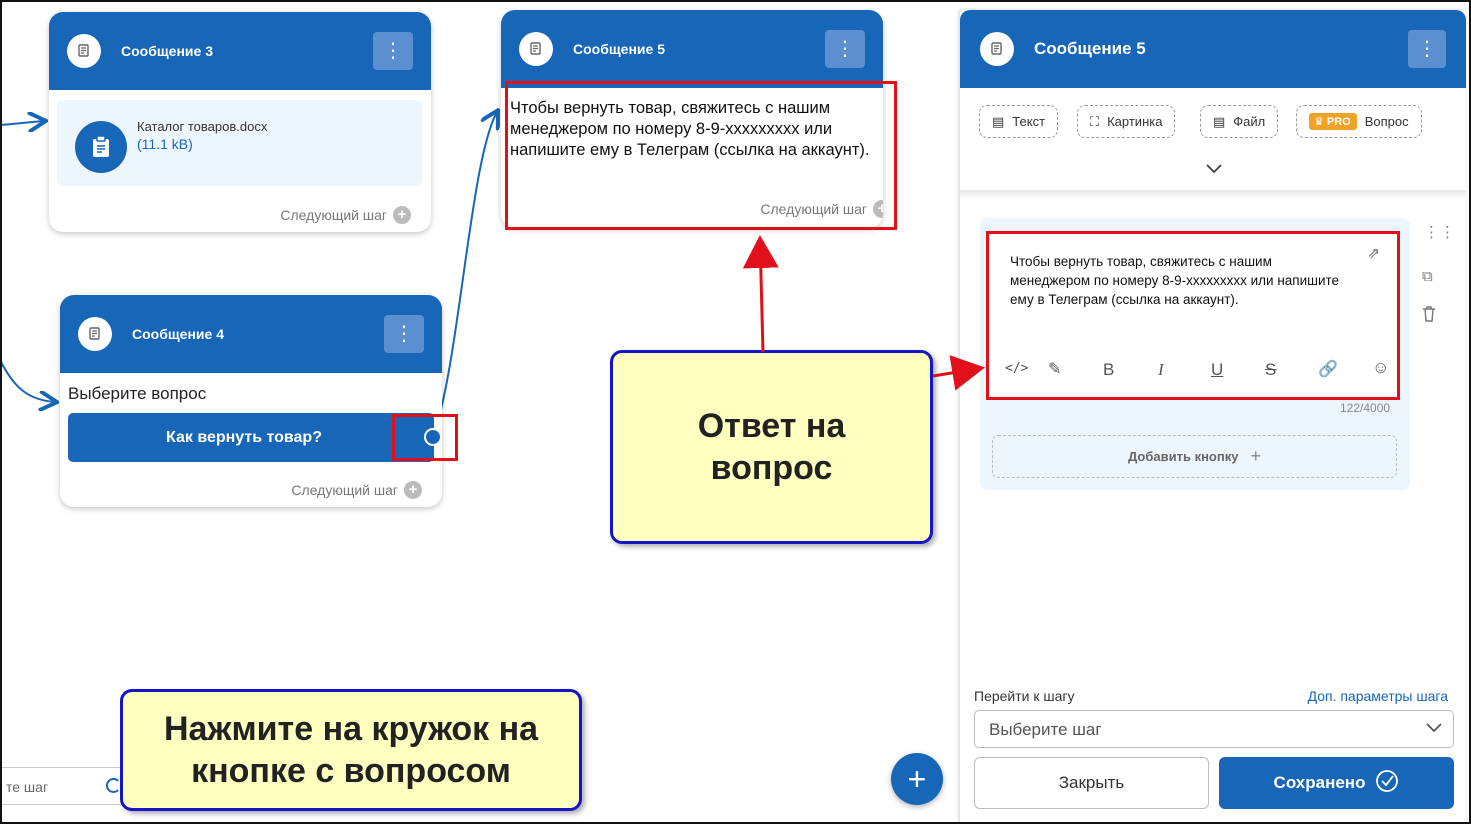 The width and height of the screenshot is (1471, 824). What do you see at coordinates (863, 313) in the screenshot?
I see `annotation-arrows` at bounding box center [863, 313].